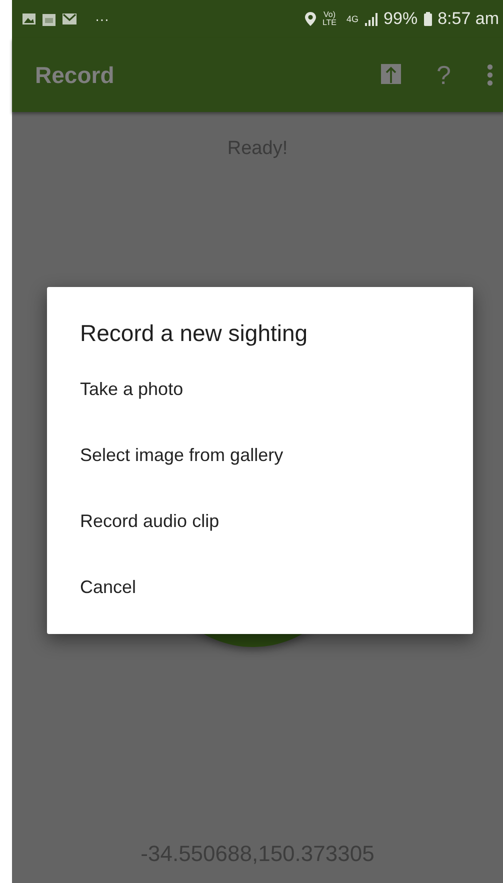  What do you see at coordinates (150, 521) in the screenshot?
I see `dialog-option: Record audio clip` at bounding box center [150, 521].